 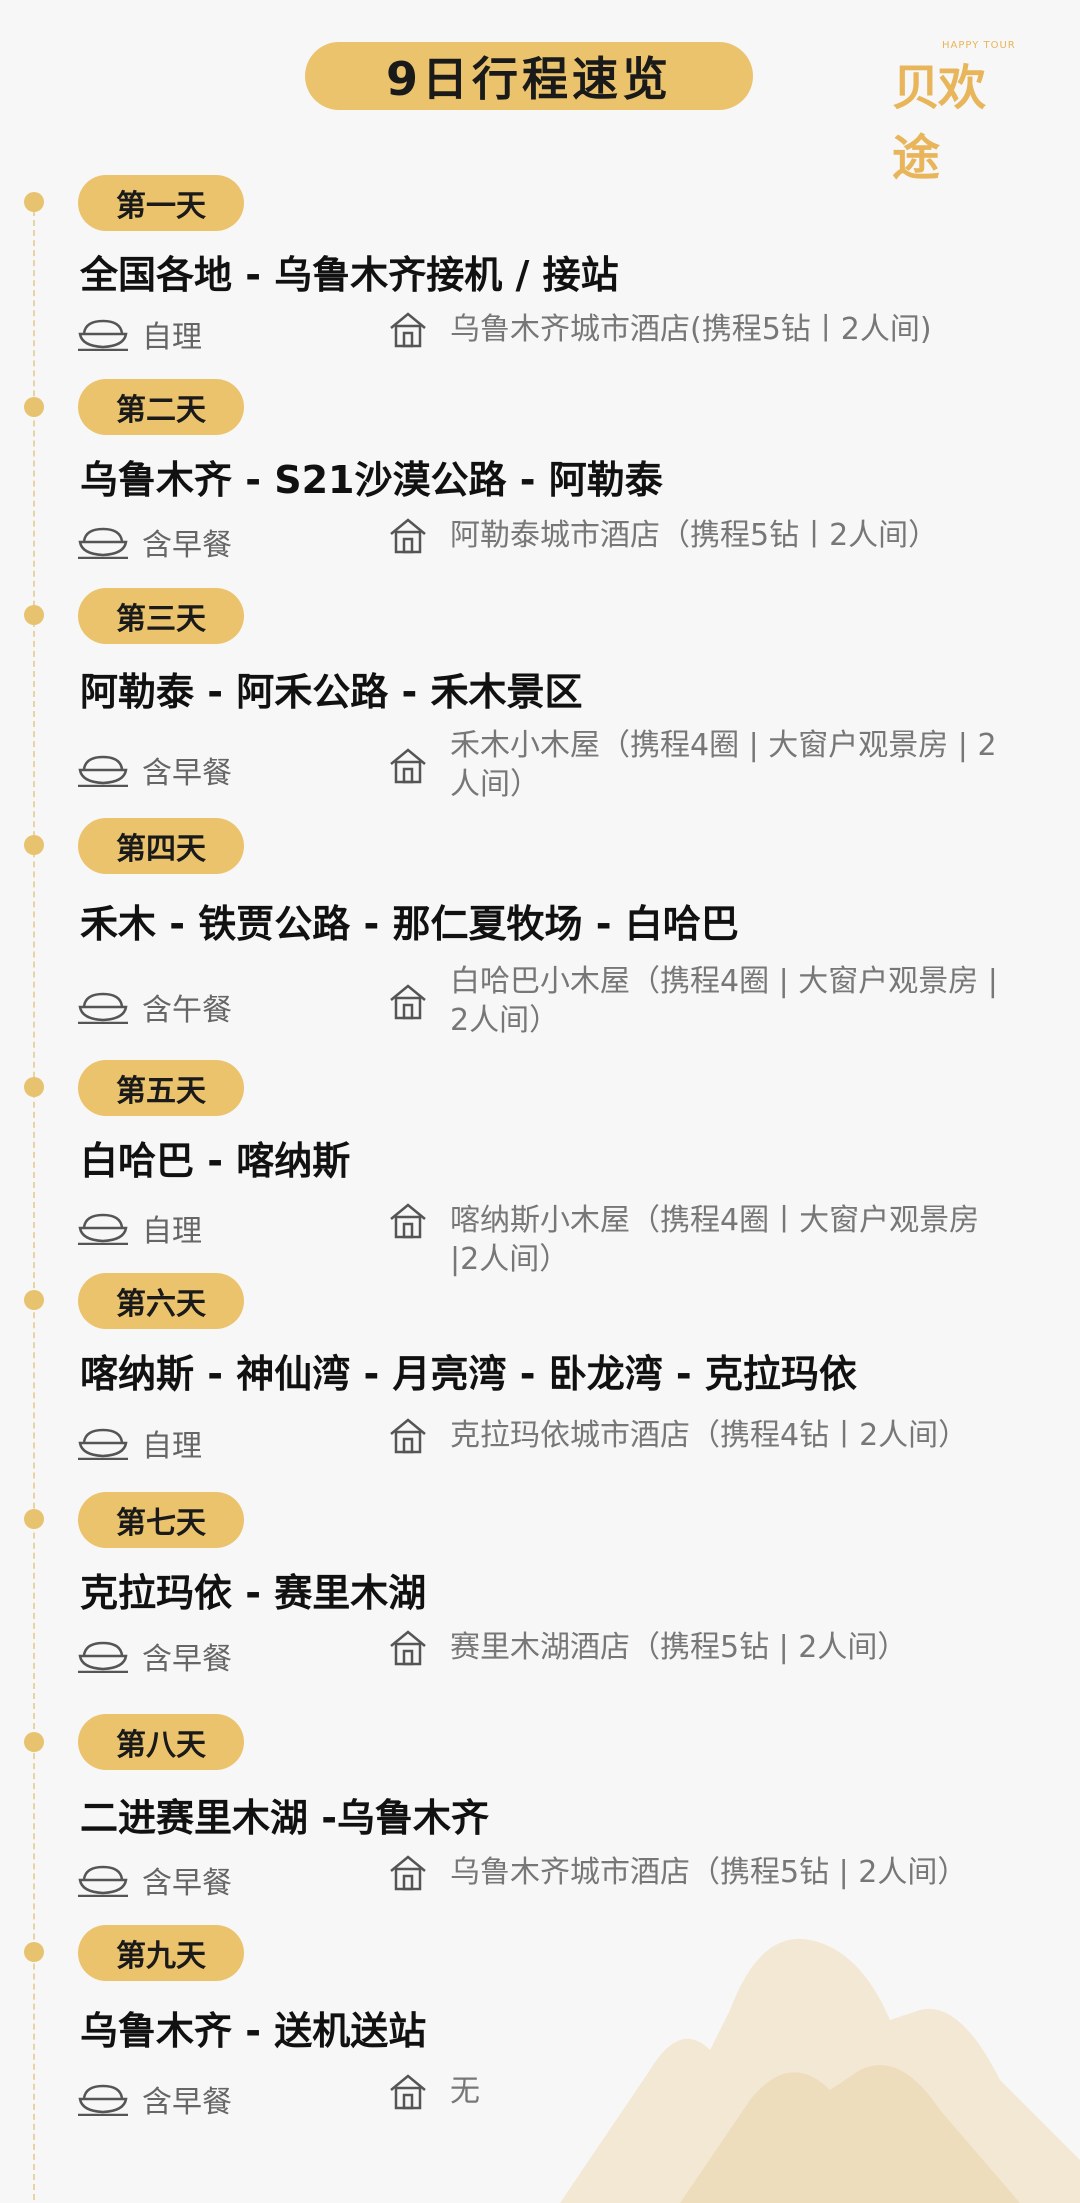 I want to click on route-title: 克拉玛依 - 赛里木湖, so click(x=253, y=1593).